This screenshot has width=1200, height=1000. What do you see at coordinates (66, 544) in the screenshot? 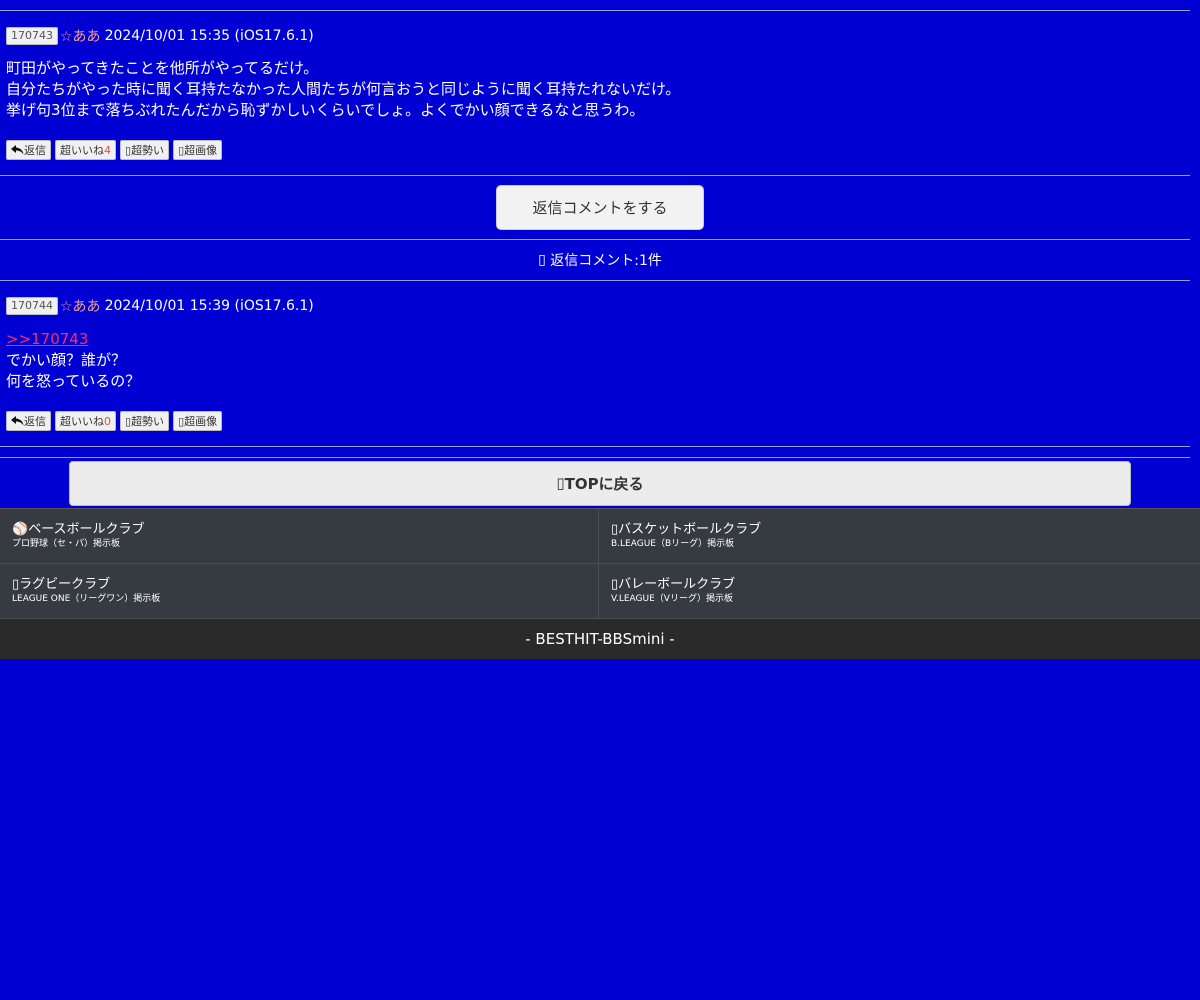
I see `club-subtitle: プロ野球（セ・パ）掲示板` at bounding box center [66, 544].